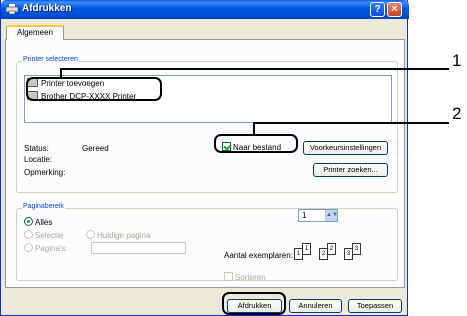 The height and width of the screenshot is (316, 467). Describe the element at coordinates (304, 215) in the screenshot. I see `copies-value: 1` at that location.